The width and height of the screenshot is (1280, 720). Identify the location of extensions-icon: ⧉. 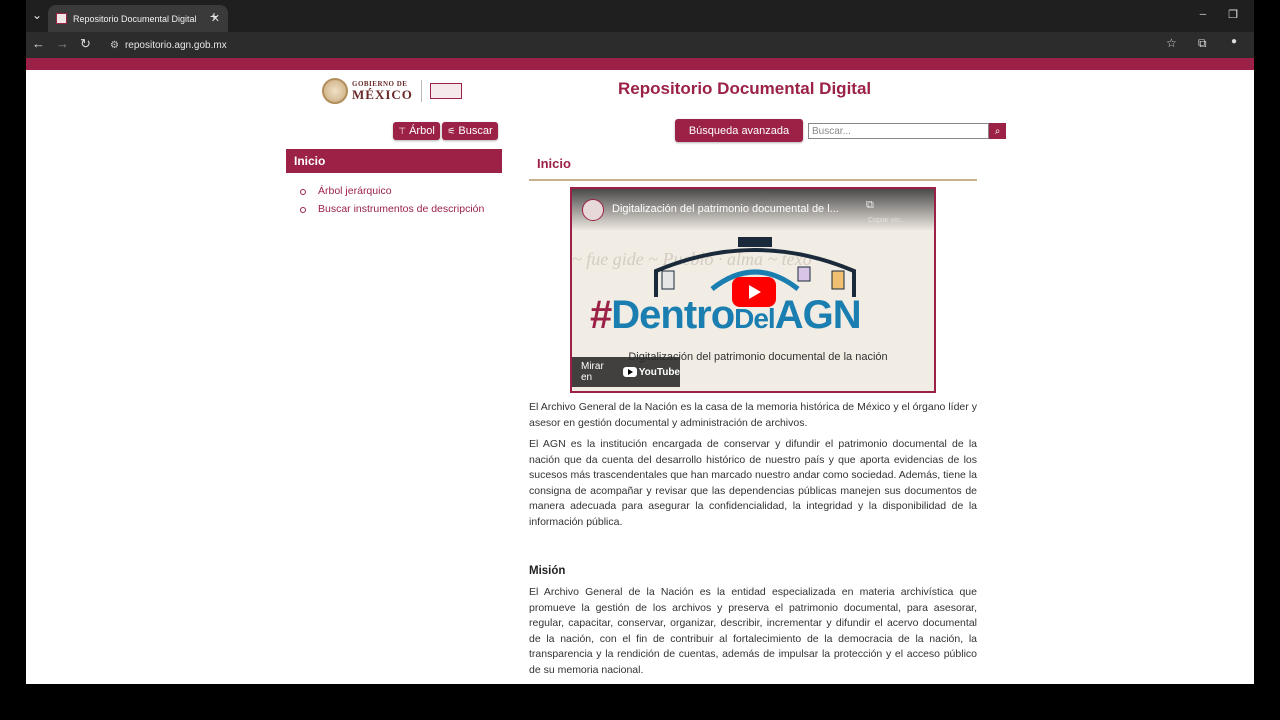
(1202, 43).